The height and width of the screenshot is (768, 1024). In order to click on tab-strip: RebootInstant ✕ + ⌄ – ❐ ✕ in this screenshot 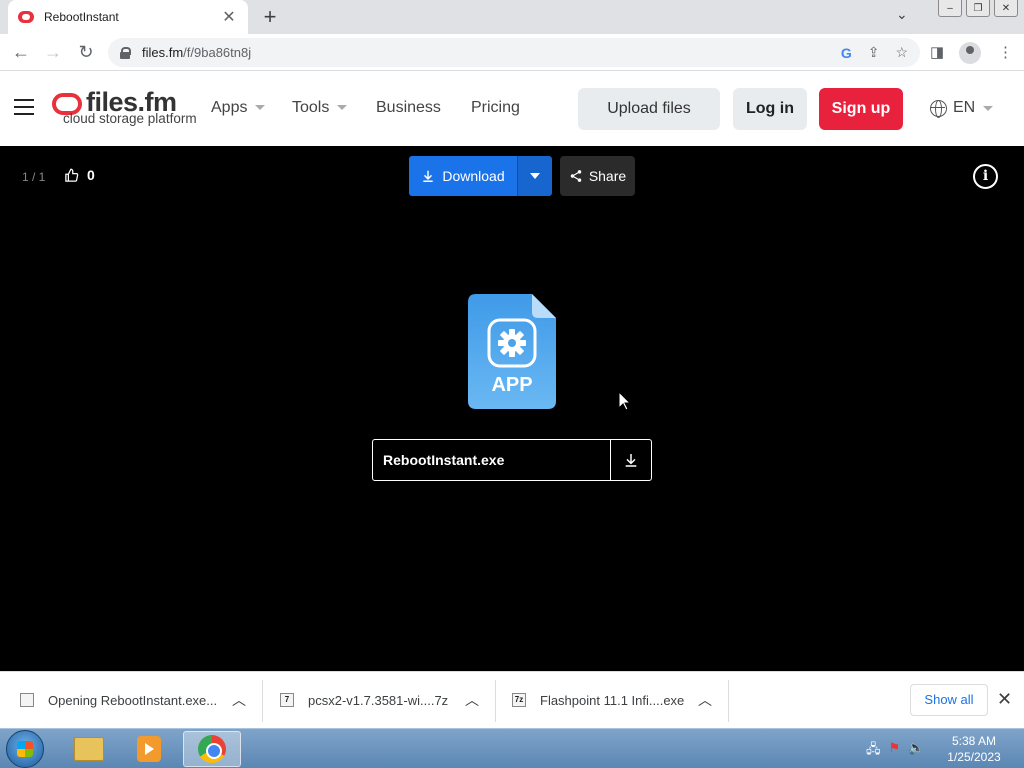, I will do `click(512, 17)`.